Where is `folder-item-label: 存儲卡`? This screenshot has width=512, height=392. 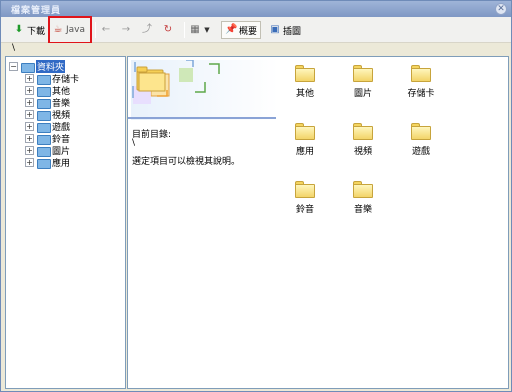 folder-item-label: 存儲卡 is located at coordinates (421, 94).